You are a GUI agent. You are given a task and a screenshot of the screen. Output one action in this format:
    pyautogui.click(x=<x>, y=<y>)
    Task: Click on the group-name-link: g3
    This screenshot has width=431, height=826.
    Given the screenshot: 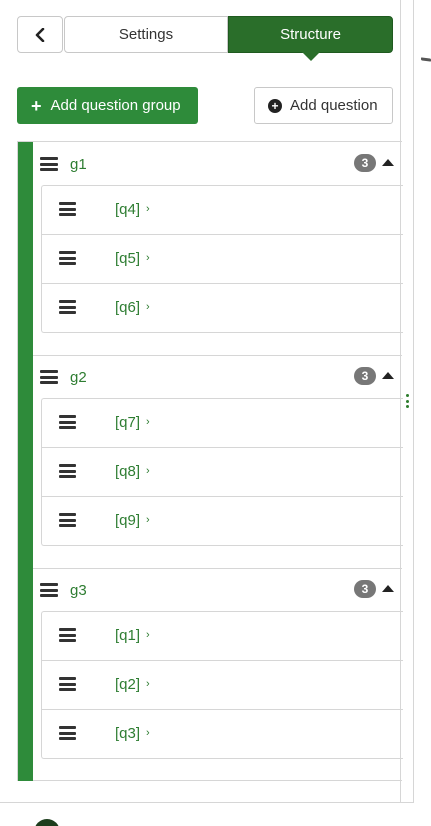 What is the action you would take?
    pyautogui.click(x=78, y=590)
    